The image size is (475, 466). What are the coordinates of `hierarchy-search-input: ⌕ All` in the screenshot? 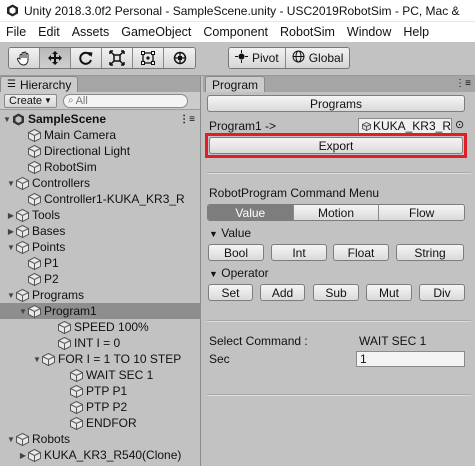 It's located at (125, 100).